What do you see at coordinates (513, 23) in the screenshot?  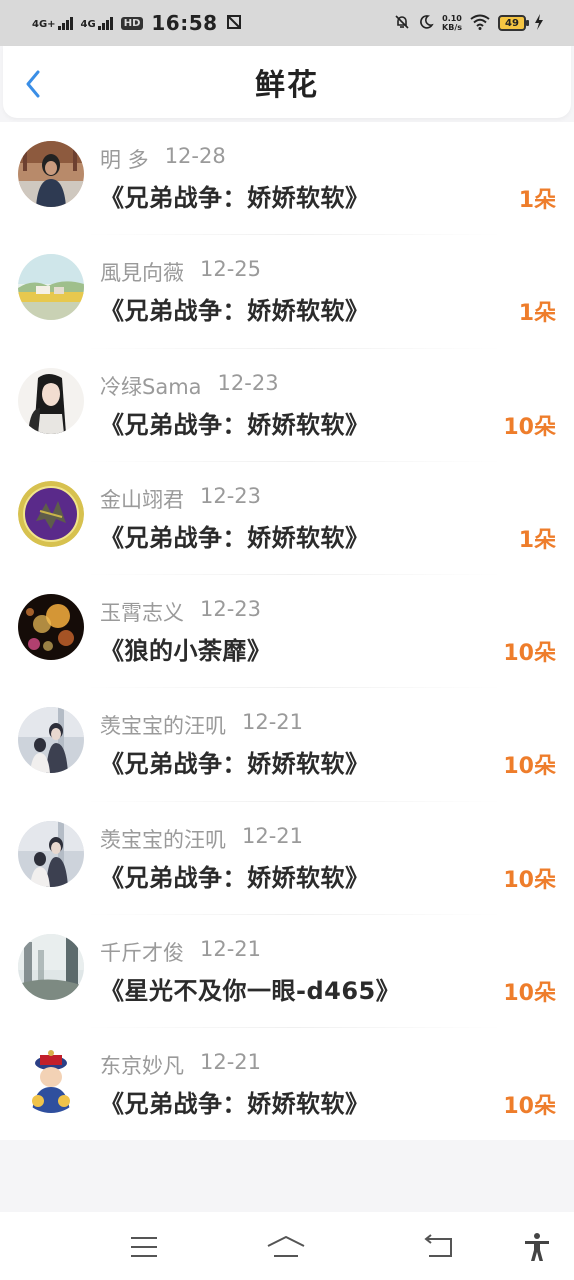 I see `battery-icon: 49` at bounding box center [513, 23].